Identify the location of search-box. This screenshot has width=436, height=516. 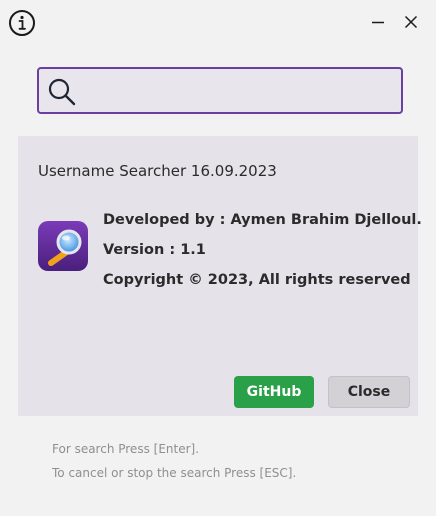
(220, 90).